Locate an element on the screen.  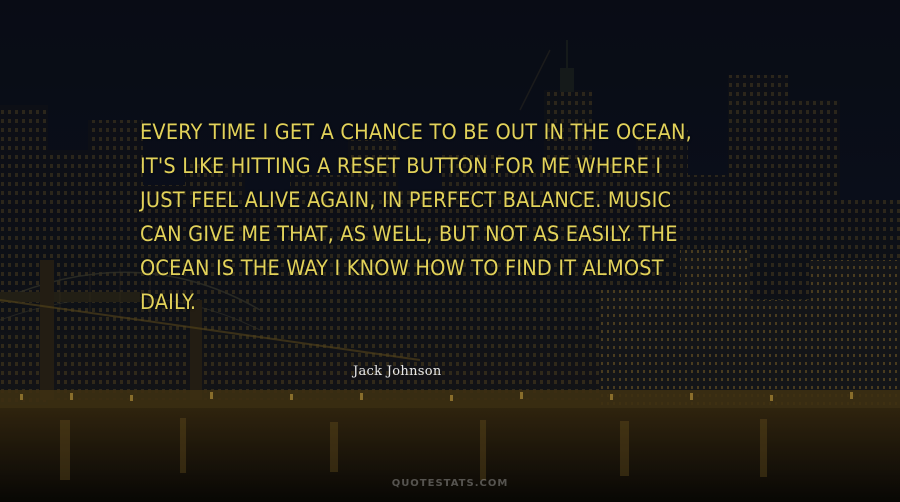
quote-line: DAILY. is located at coordinates (168, 302).